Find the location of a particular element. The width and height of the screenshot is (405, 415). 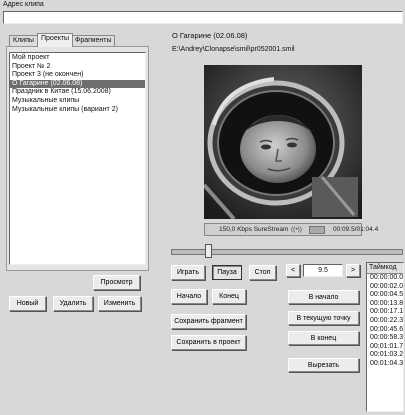

list-item: 00:00:04.5 is located at coordinates (385, 295).